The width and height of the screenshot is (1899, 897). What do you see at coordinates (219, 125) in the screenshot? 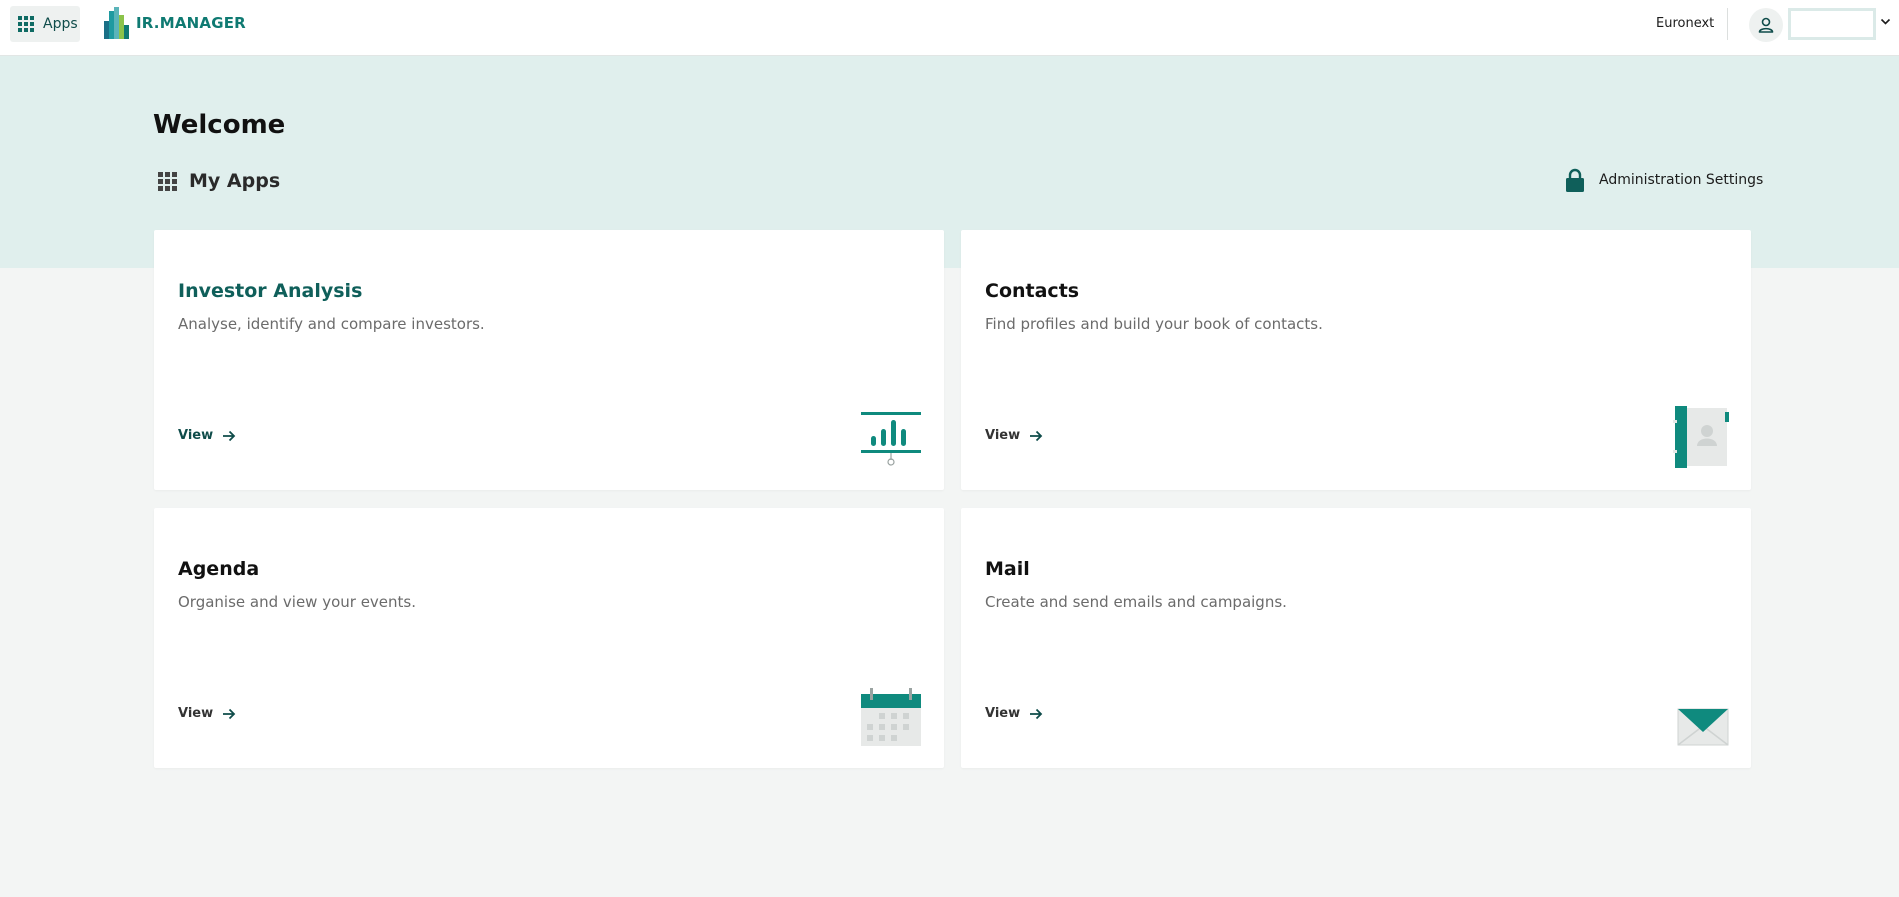
I see `page-title: Welcome` at bounding box center [219, 125].